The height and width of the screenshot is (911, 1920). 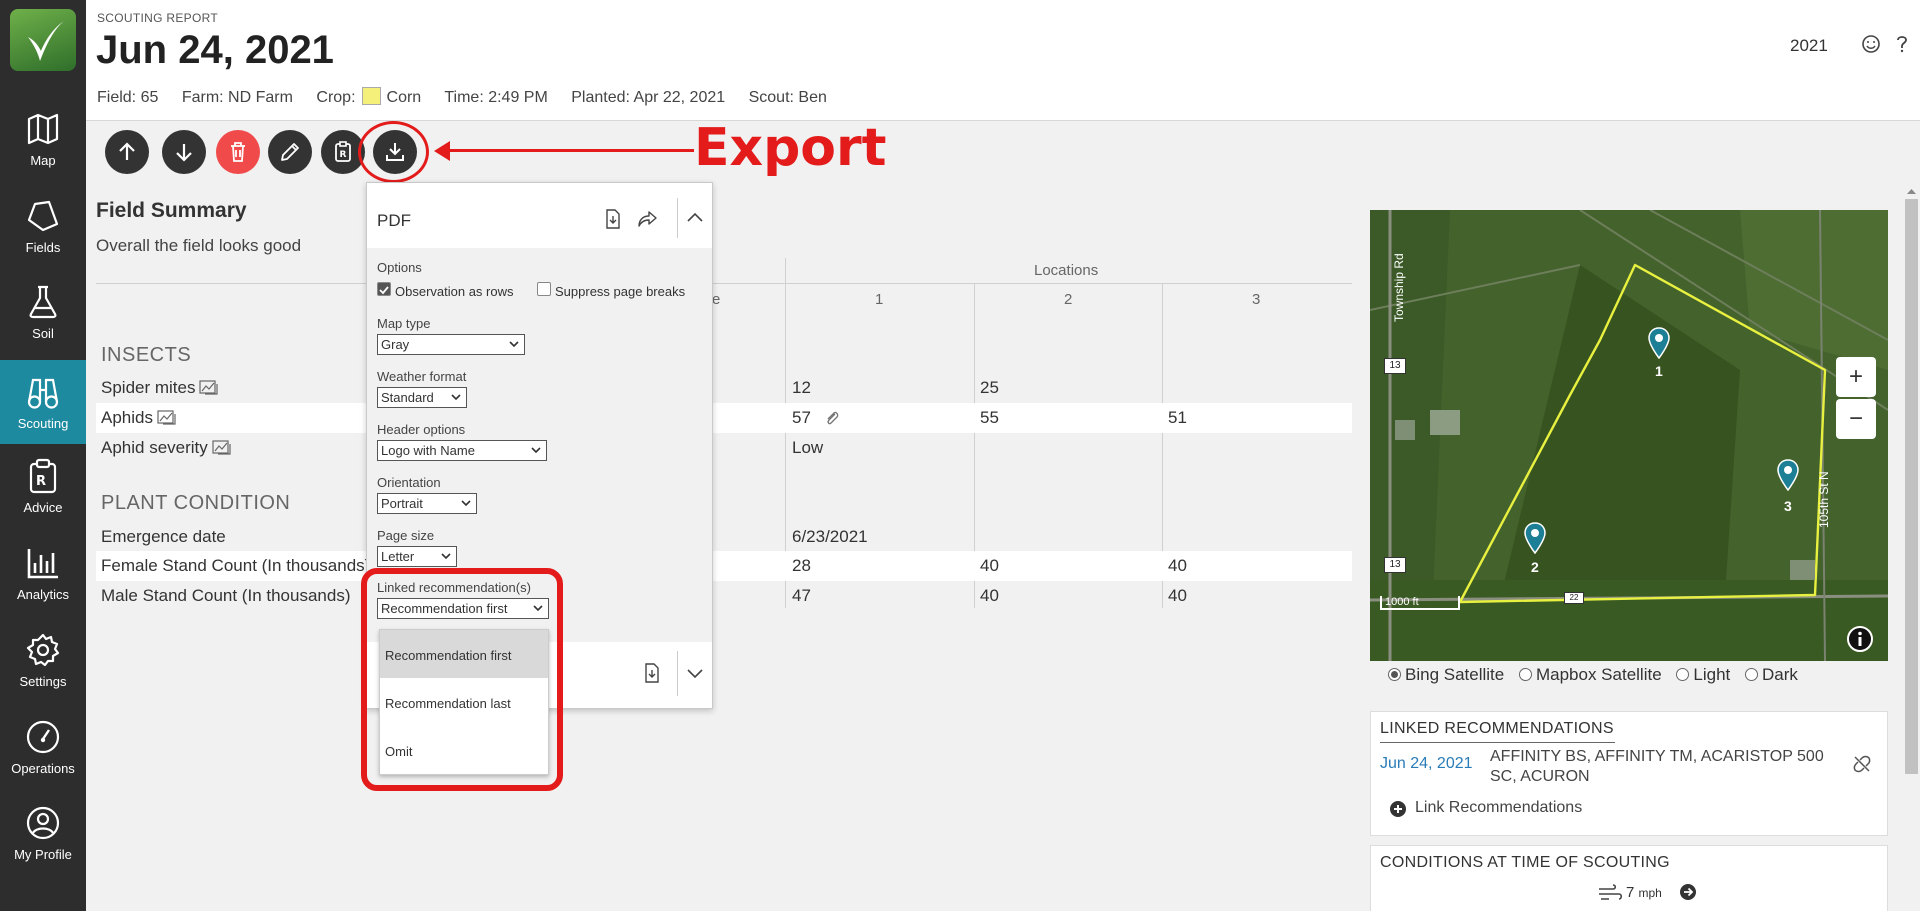 I want to click on arrow-up-icon, so click(x=127, y=151).